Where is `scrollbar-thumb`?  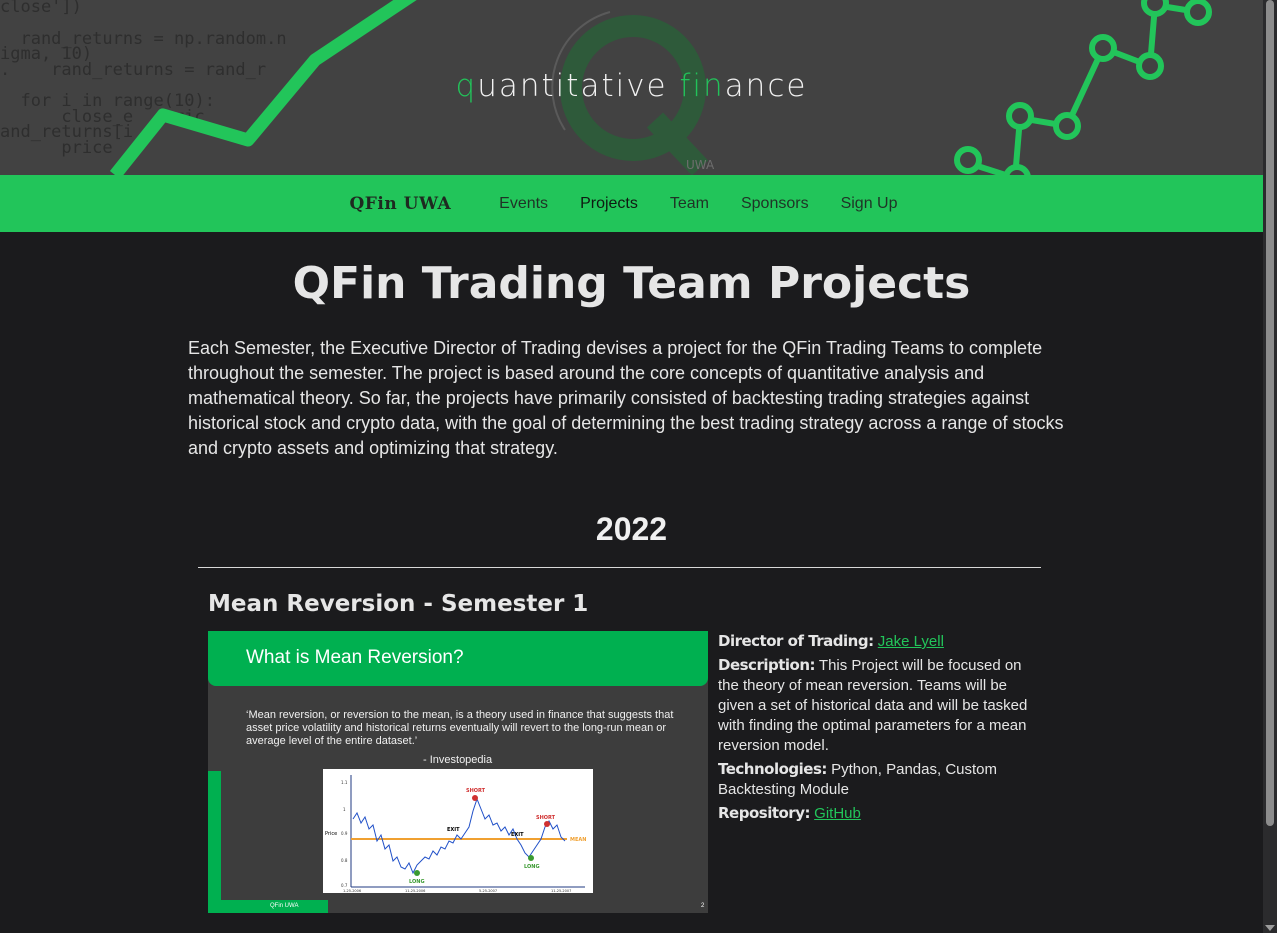
scrollbar-thumb is located at coordinates (1270, 413).